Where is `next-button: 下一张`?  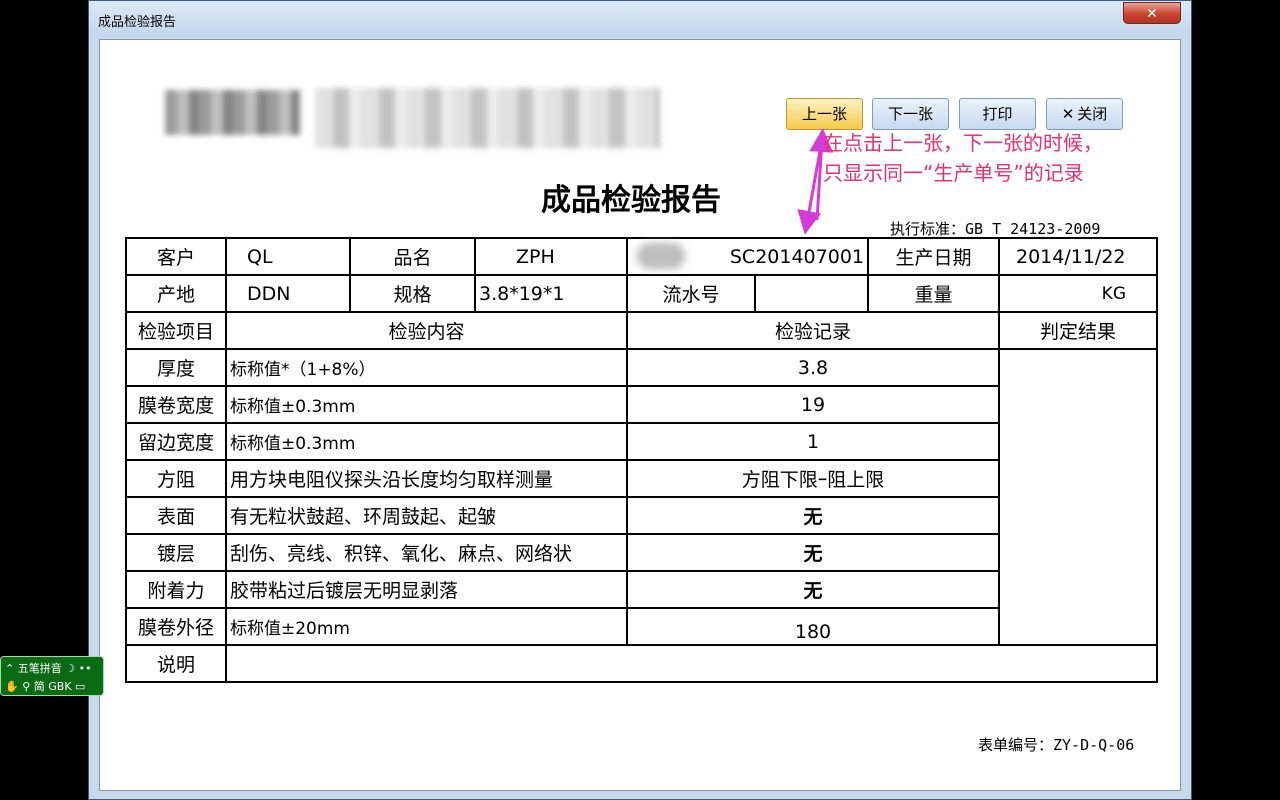
next-button: 下一张 is located at coordinates (910, 114).